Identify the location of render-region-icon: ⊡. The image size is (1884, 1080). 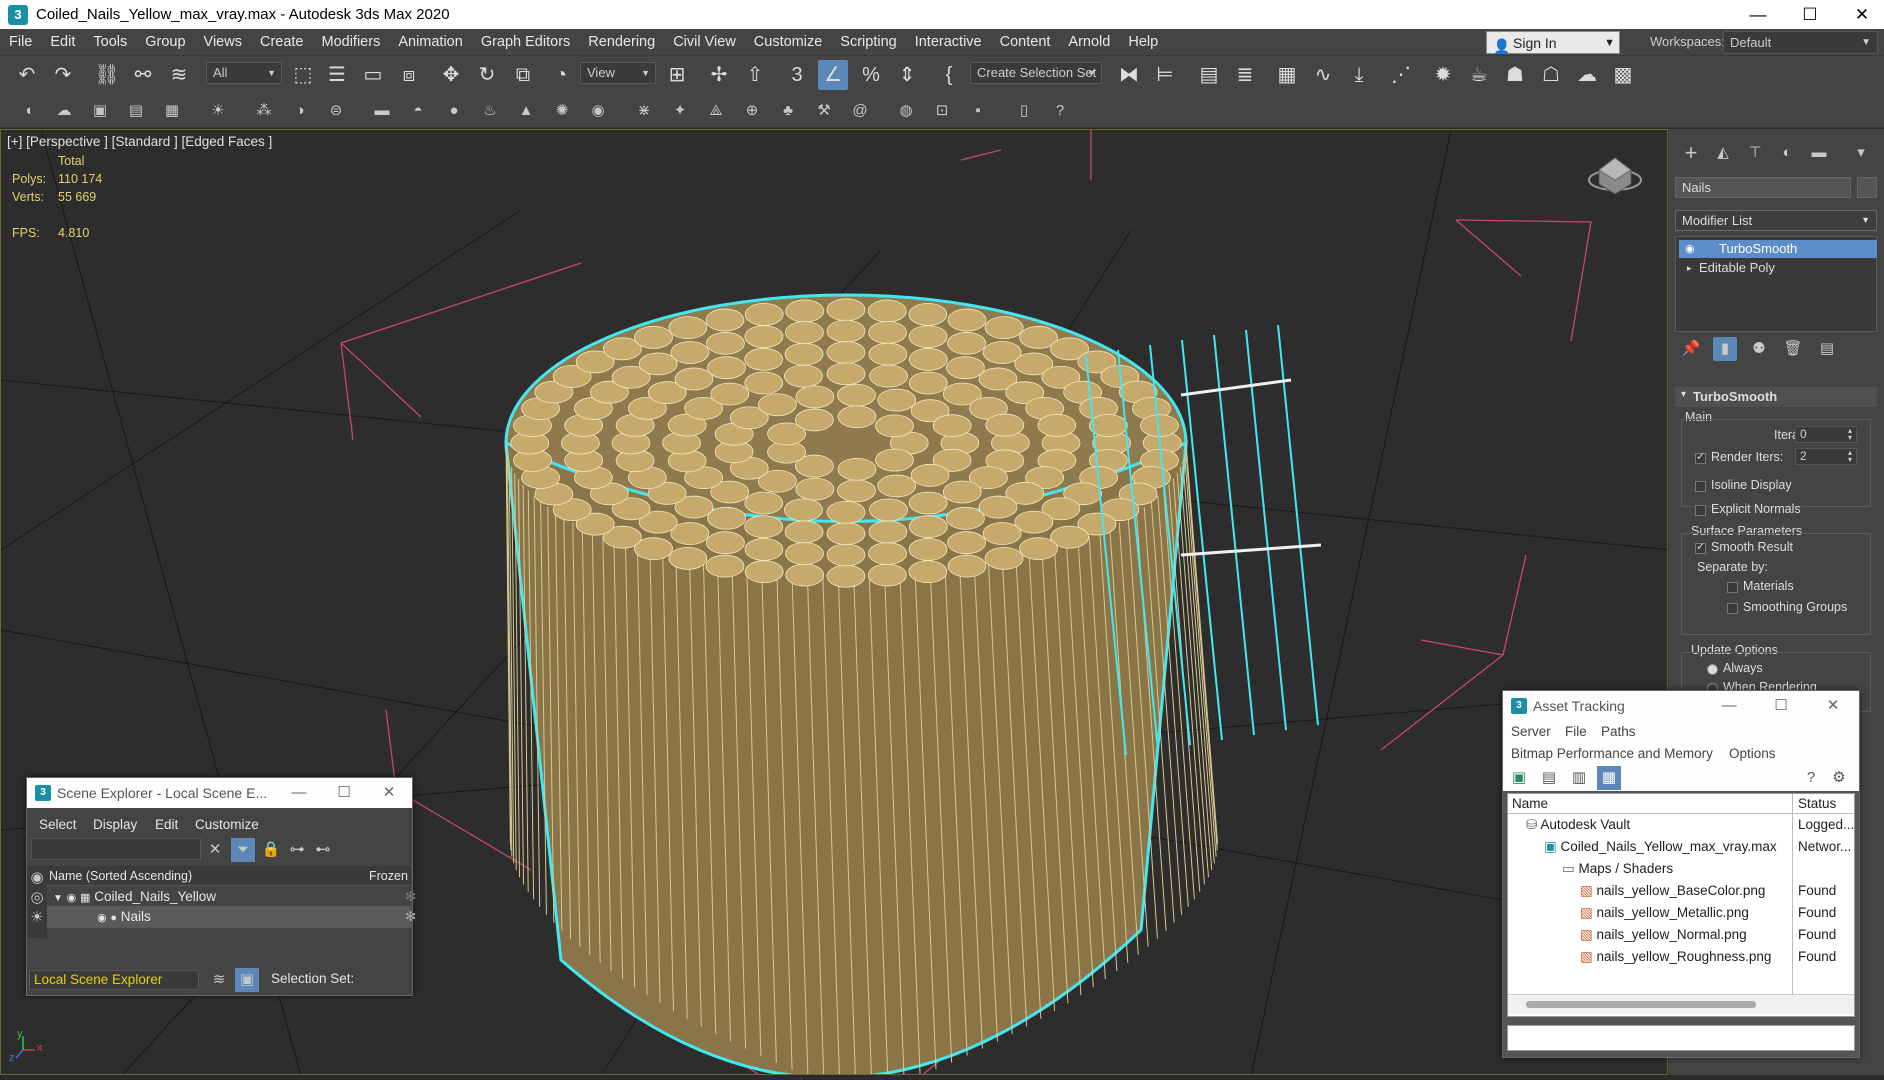
(942, 111).